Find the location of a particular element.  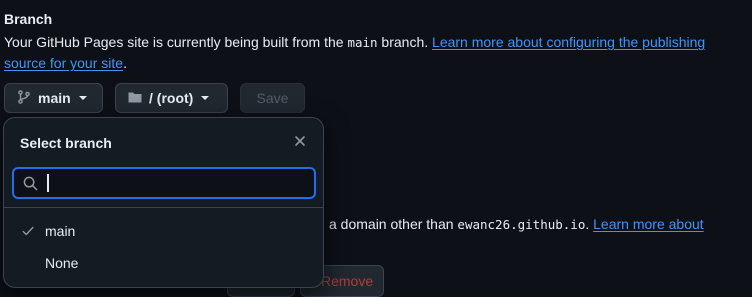

branch-option-main: main is located at coordinates (163, 231).